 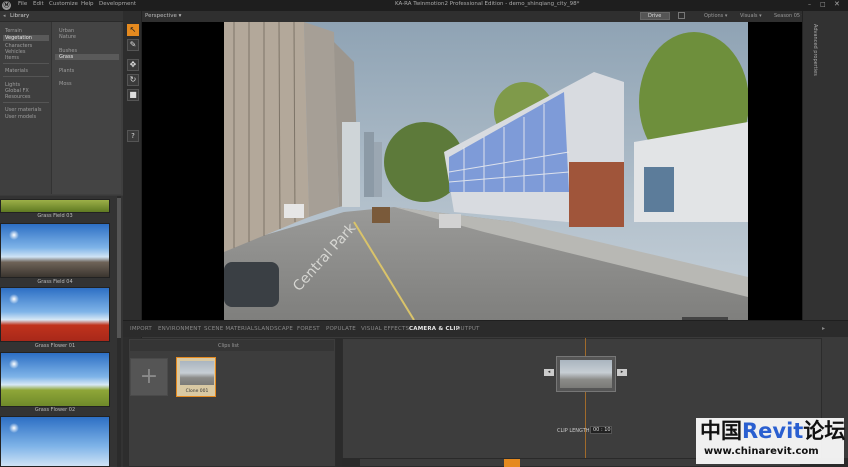 I want to click on properties-sidebar, so click(x=825, y=165).